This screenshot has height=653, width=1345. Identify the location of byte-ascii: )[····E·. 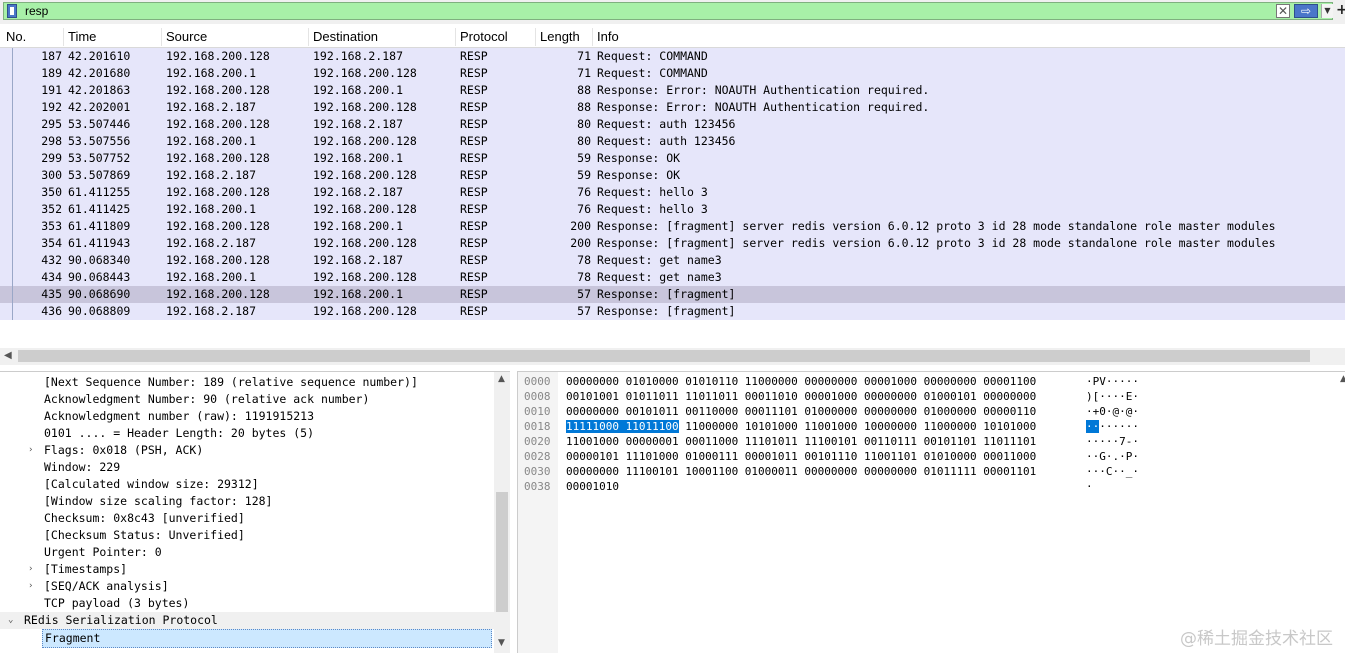
(1112, 396).